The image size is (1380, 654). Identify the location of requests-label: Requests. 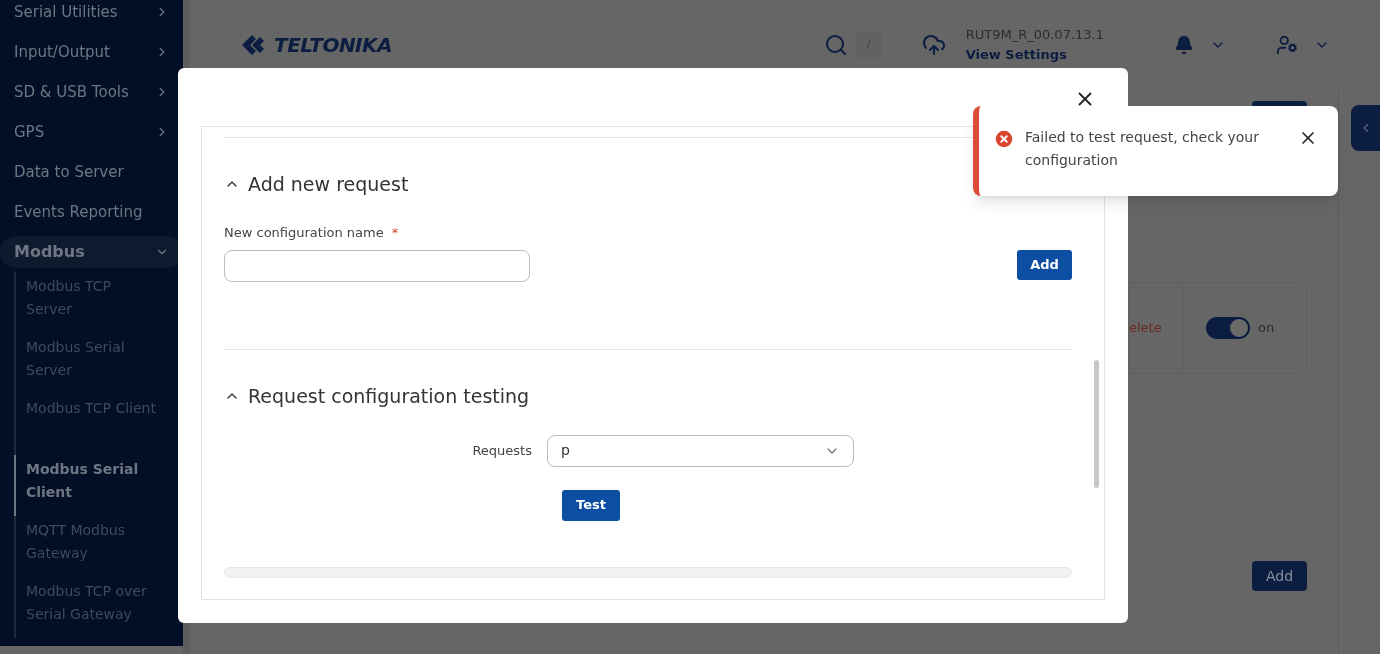
(502, 450).